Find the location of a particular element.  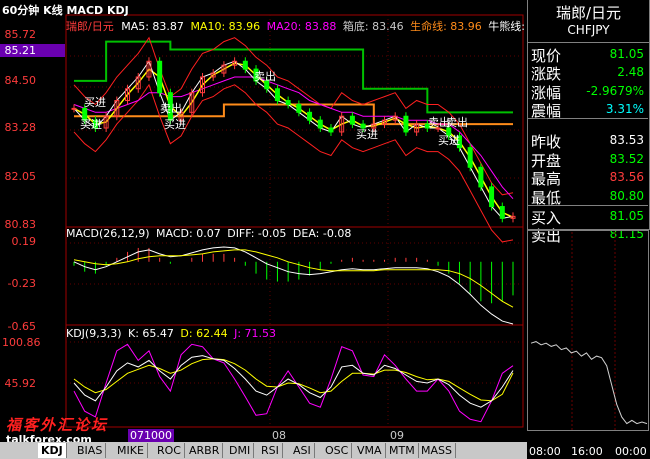

kdj-header: KDJ(9,3,3) K: 65.47 D: 62.44 J: 71.53 is located at coordinates (171, 333).